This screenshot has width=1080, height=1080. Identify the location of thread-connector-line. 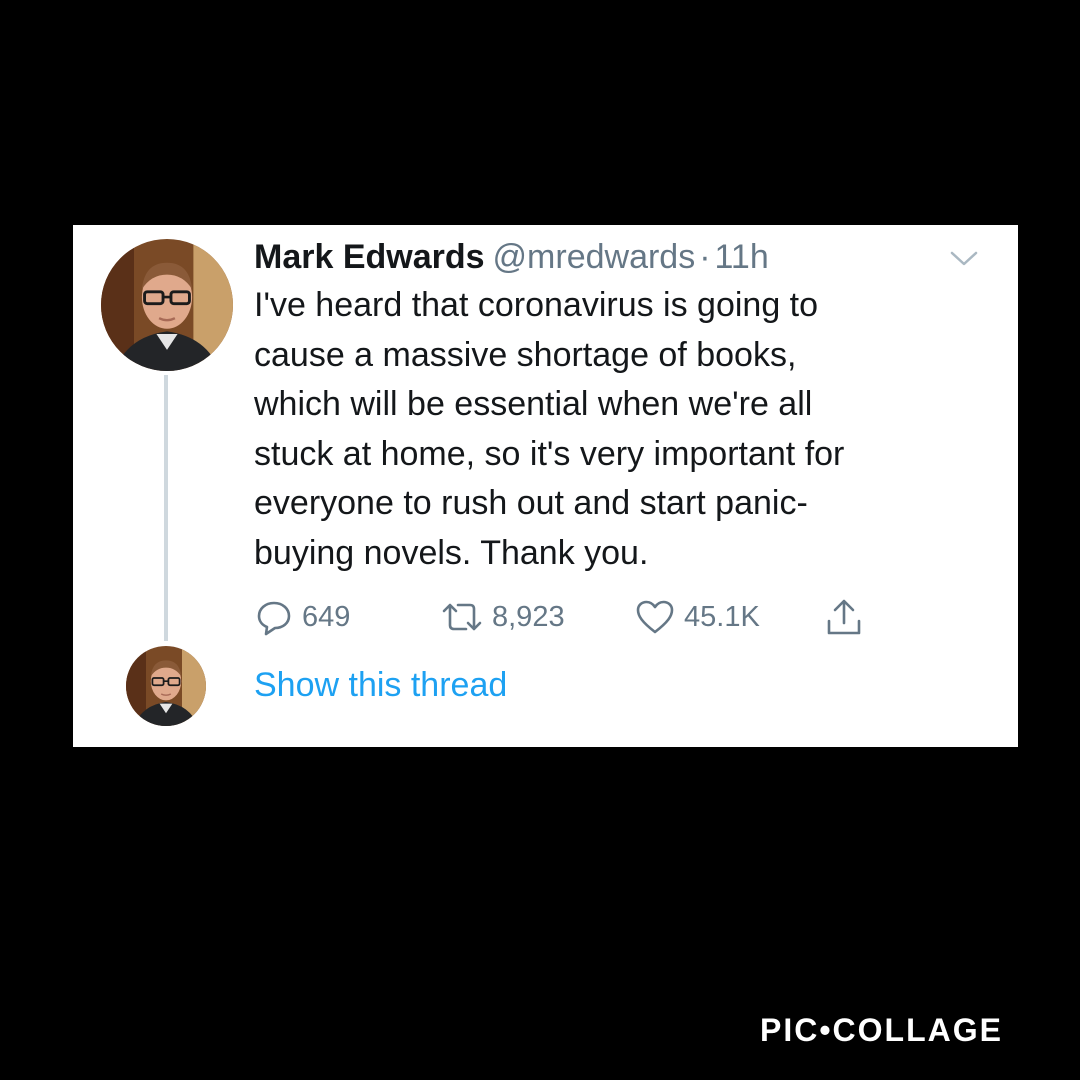
(166, 508).